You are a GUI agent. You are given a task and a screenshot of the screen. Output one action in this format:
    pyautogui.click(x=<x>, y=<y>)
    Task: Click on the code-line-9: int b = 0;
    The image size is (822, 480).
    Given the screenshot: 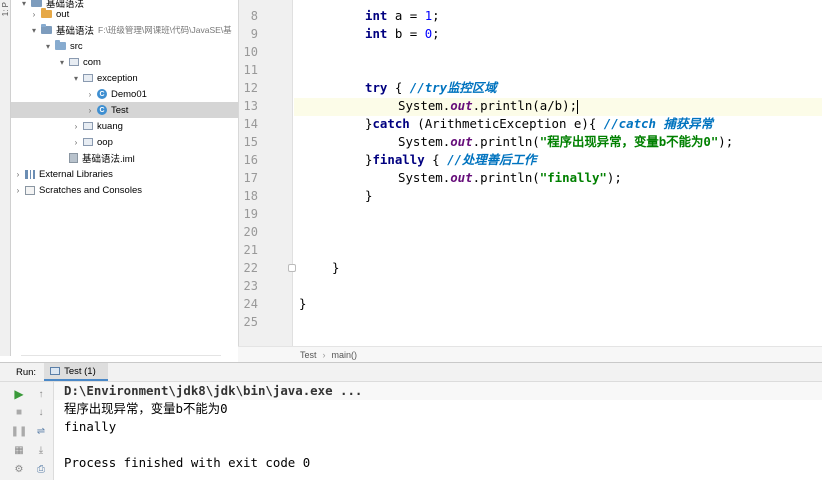 What is the action you would take?
    pyautogui.click(x=402, y=34)
    